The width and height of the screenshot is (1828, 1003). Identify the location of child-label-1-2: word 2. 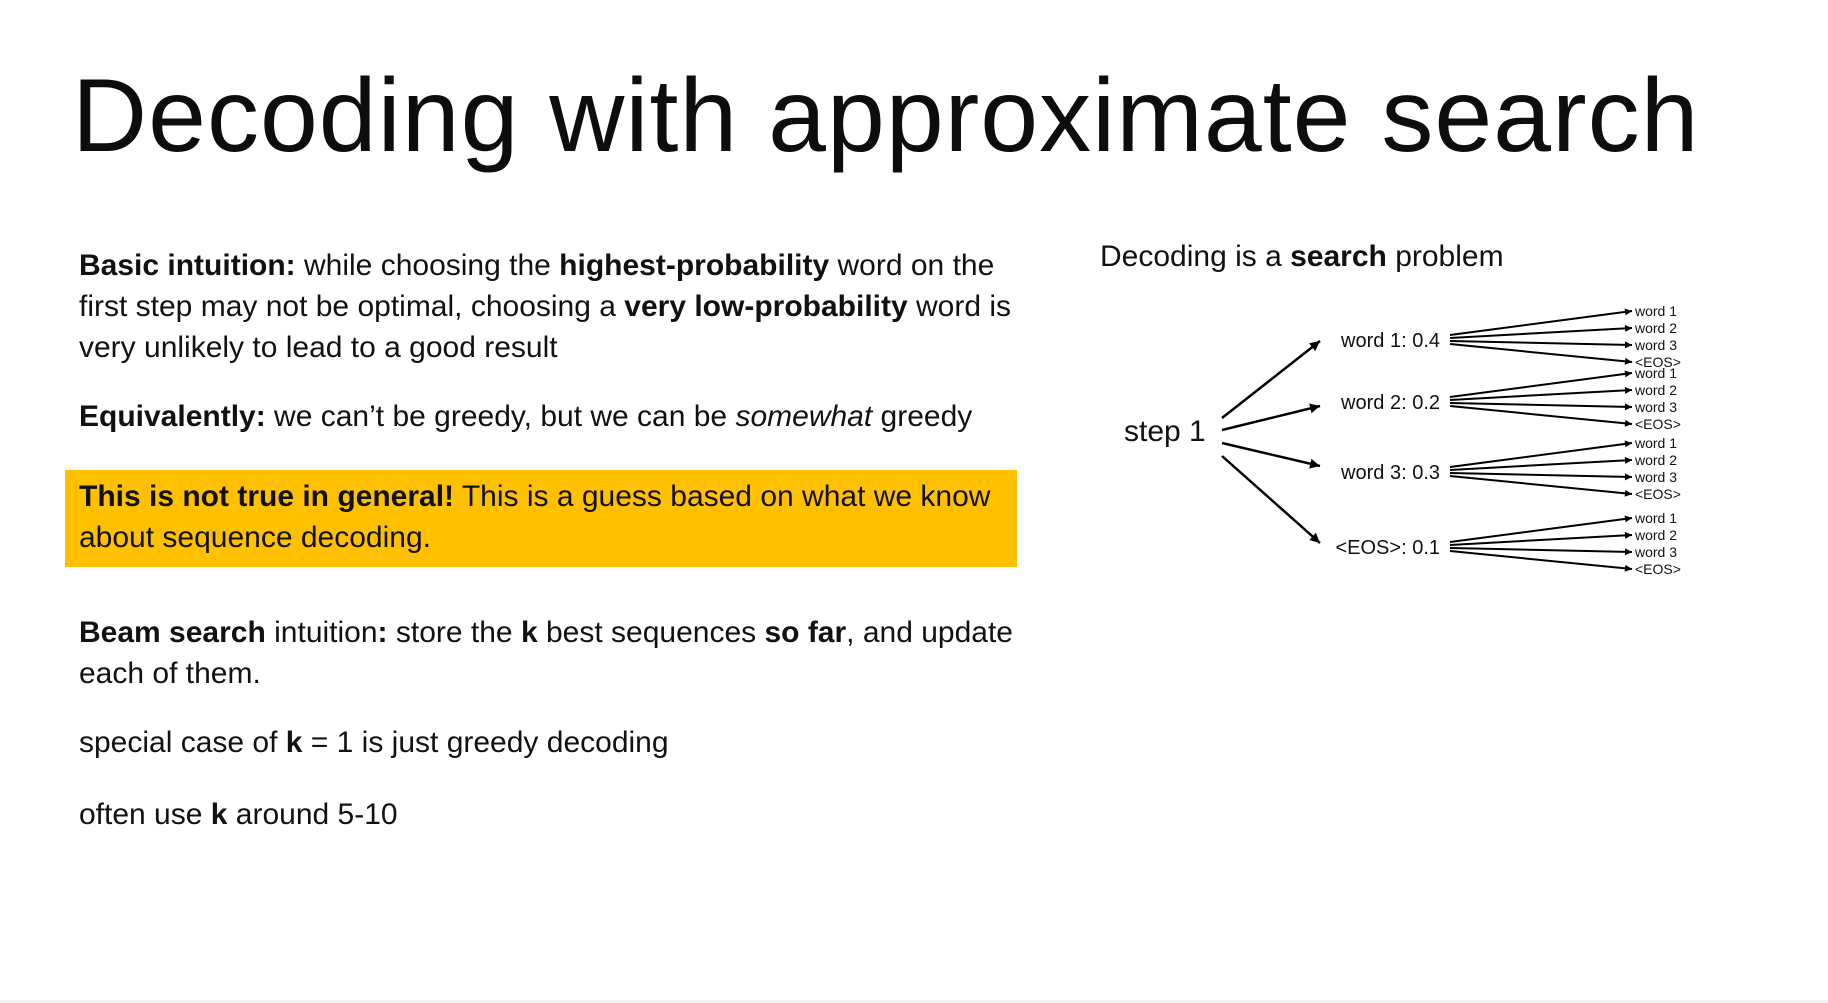
(1655, 328).